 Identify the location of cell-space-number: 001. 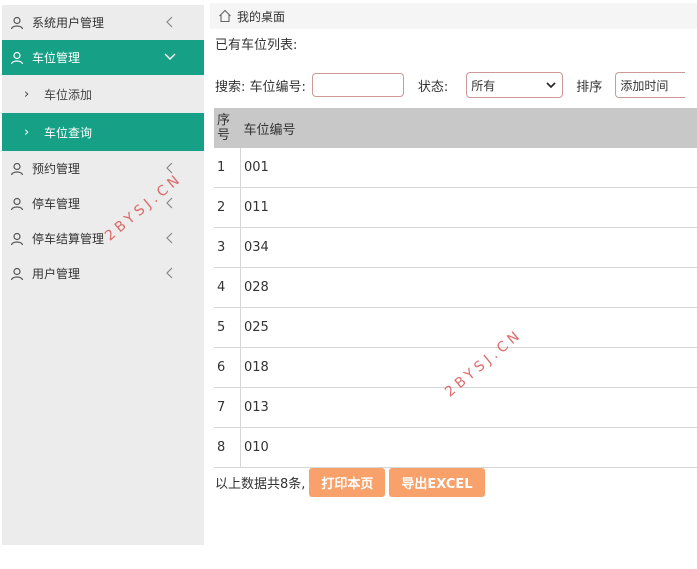
(468, 168).